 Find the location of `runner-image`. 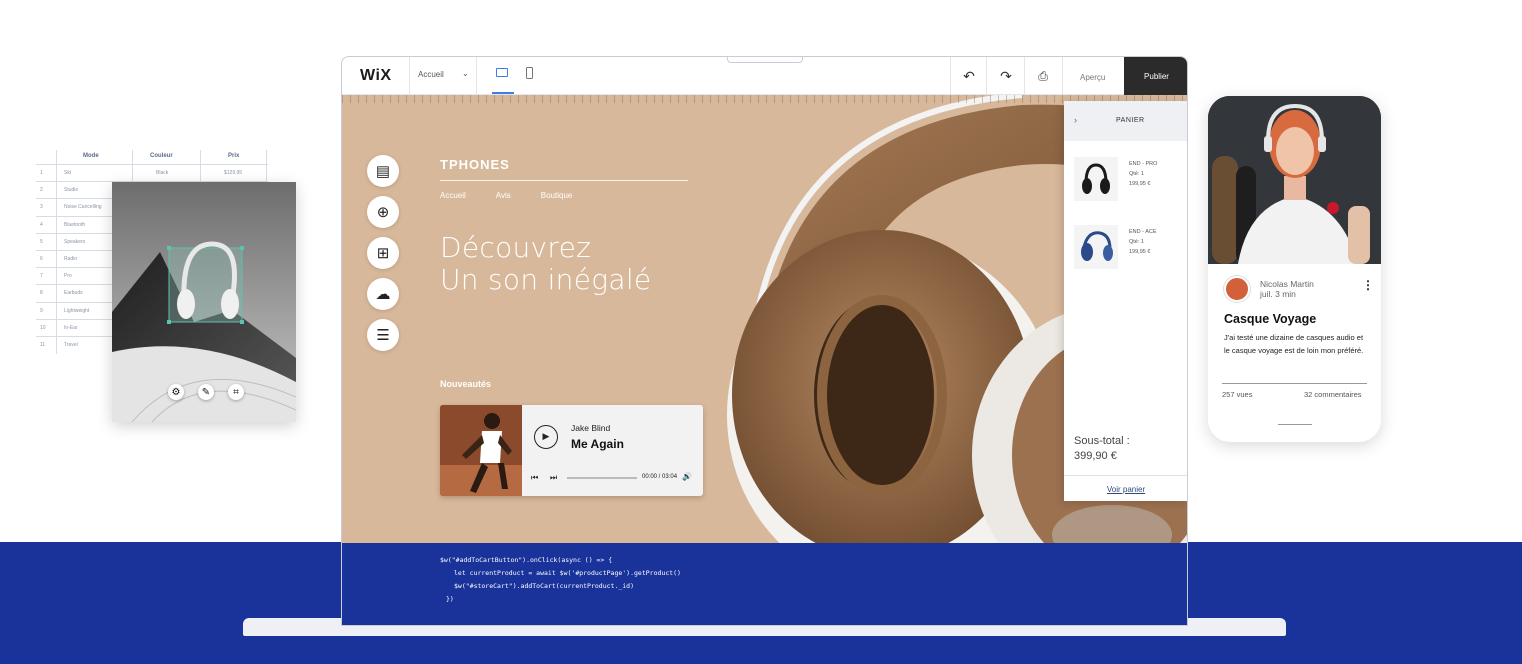

runner-image is located at coordinates (481, 450).